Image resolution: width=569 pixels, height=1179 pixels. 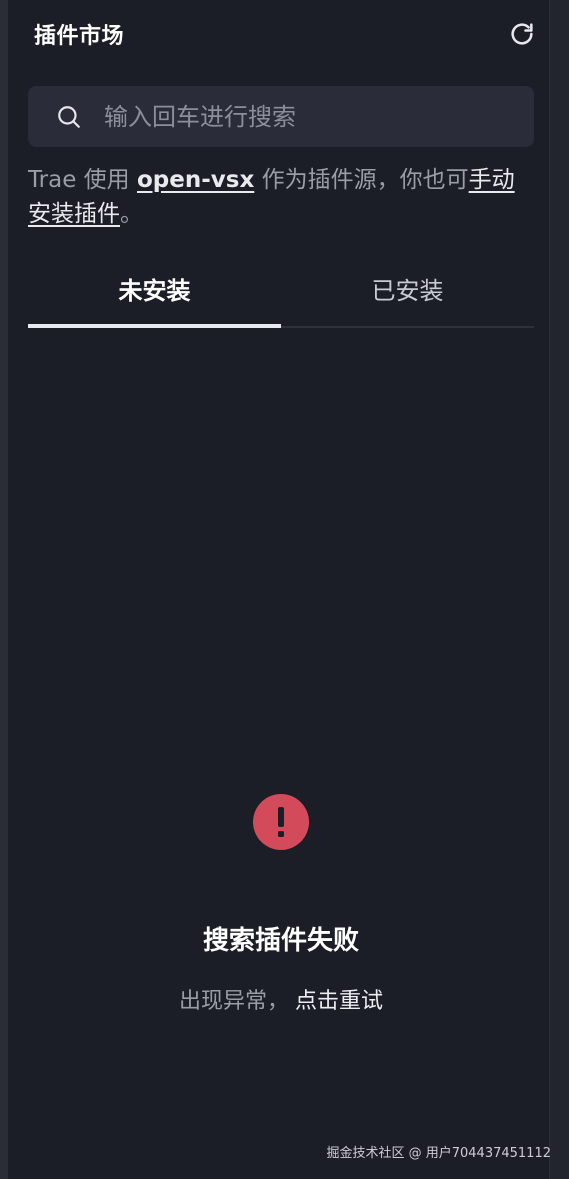 What do you see at coordinates (559, 589) in the screenshot?
I see `scrollbar-track` at bounding box center [559, 589].